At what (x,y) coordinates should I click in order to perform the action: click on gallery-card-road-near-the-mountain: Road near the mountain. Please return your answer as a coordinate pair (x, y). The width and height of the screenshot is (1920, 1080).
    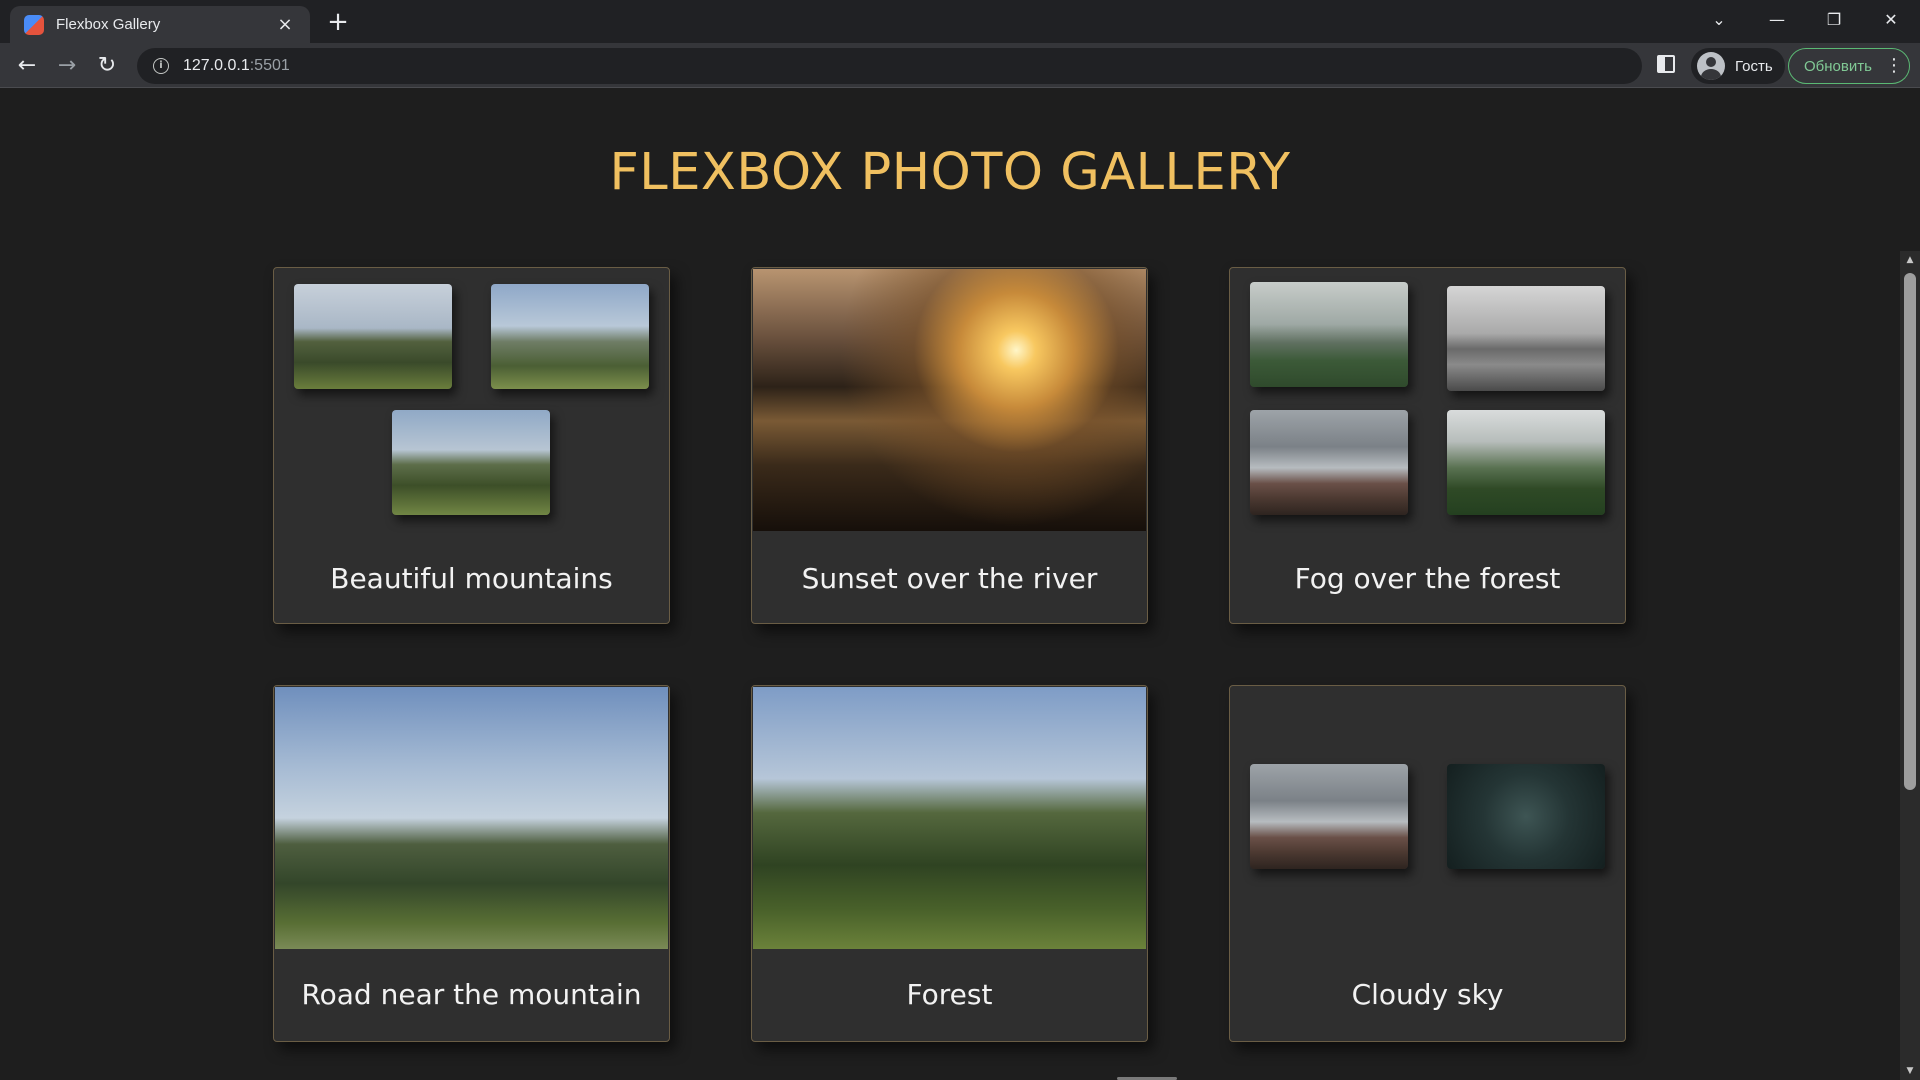
    Looking at the image, I should click on (471, 863).